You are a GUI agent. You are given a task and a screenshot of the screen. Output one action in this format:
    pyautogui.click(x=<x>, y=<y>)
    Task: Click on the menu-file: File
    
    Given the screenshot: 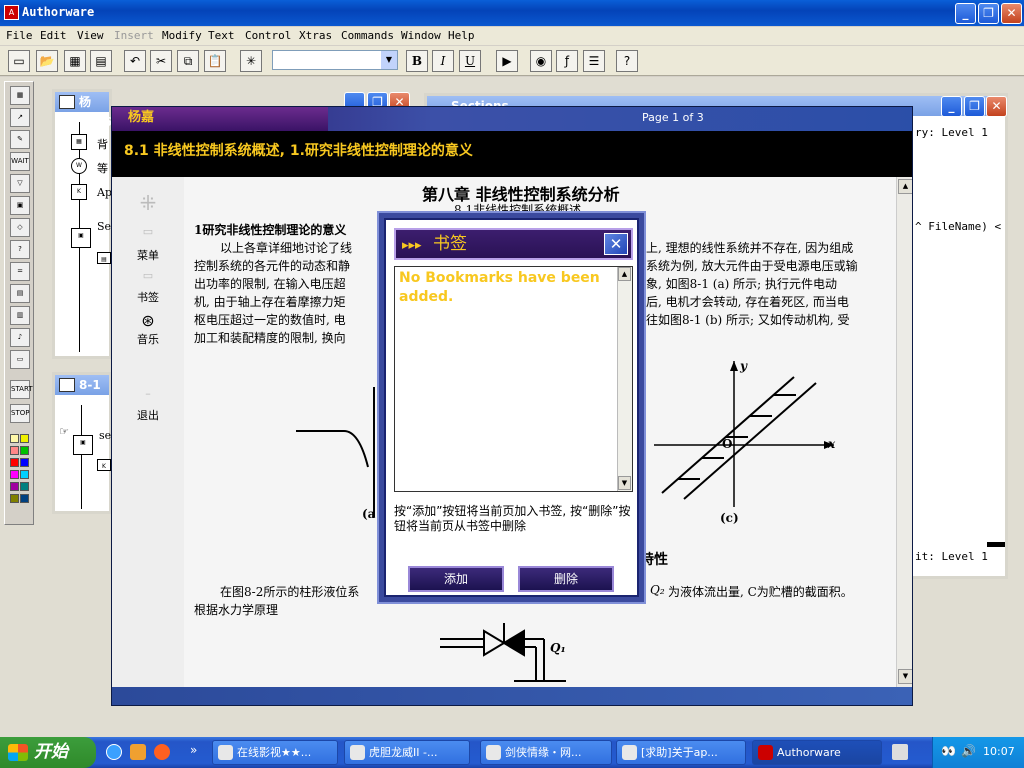 What is the action you would take?
    pyautogui.click(x=19, y=35)
    